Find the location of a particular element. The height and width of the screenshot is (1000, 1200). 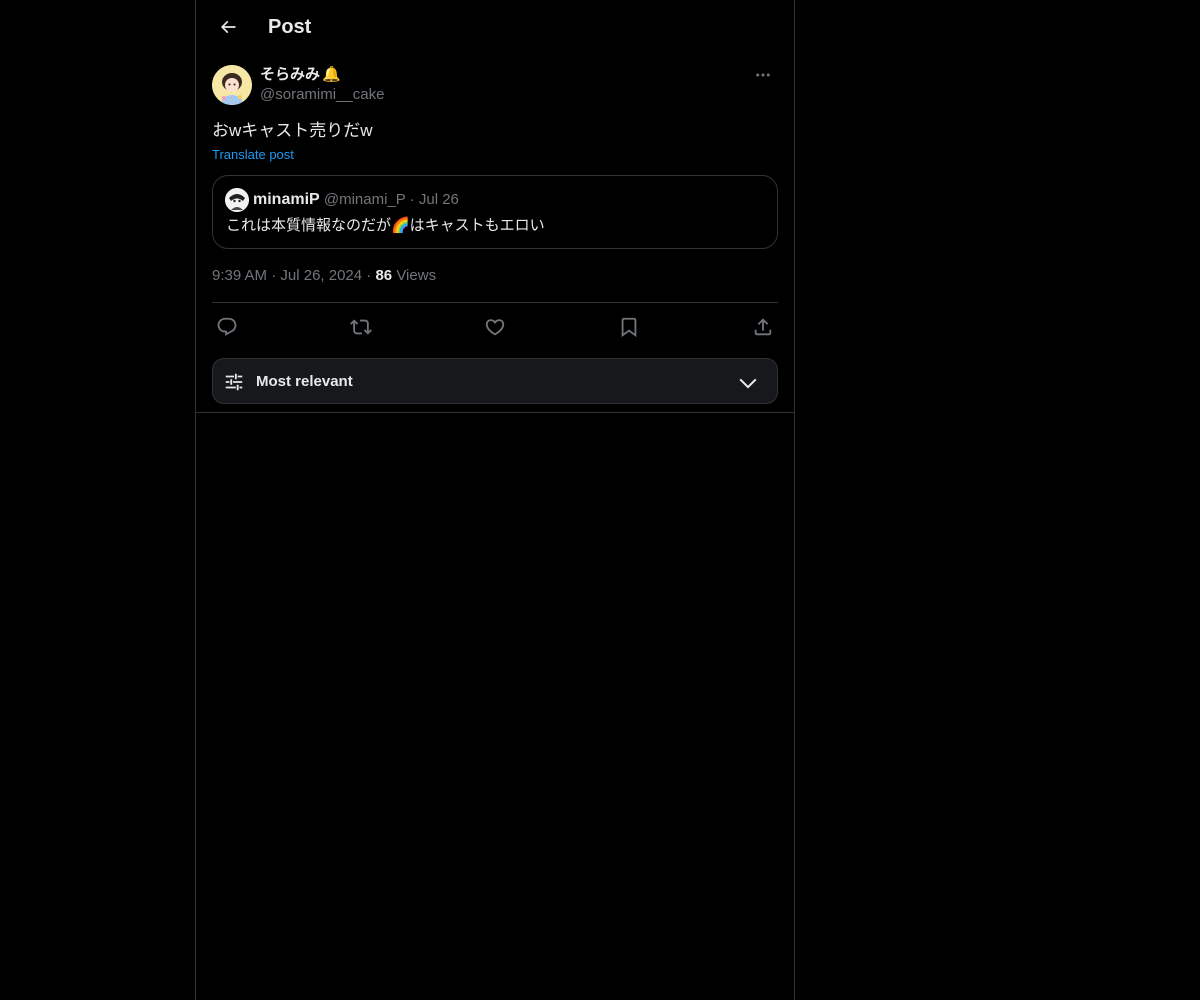

section-divider is located at coordinates (495, 412).